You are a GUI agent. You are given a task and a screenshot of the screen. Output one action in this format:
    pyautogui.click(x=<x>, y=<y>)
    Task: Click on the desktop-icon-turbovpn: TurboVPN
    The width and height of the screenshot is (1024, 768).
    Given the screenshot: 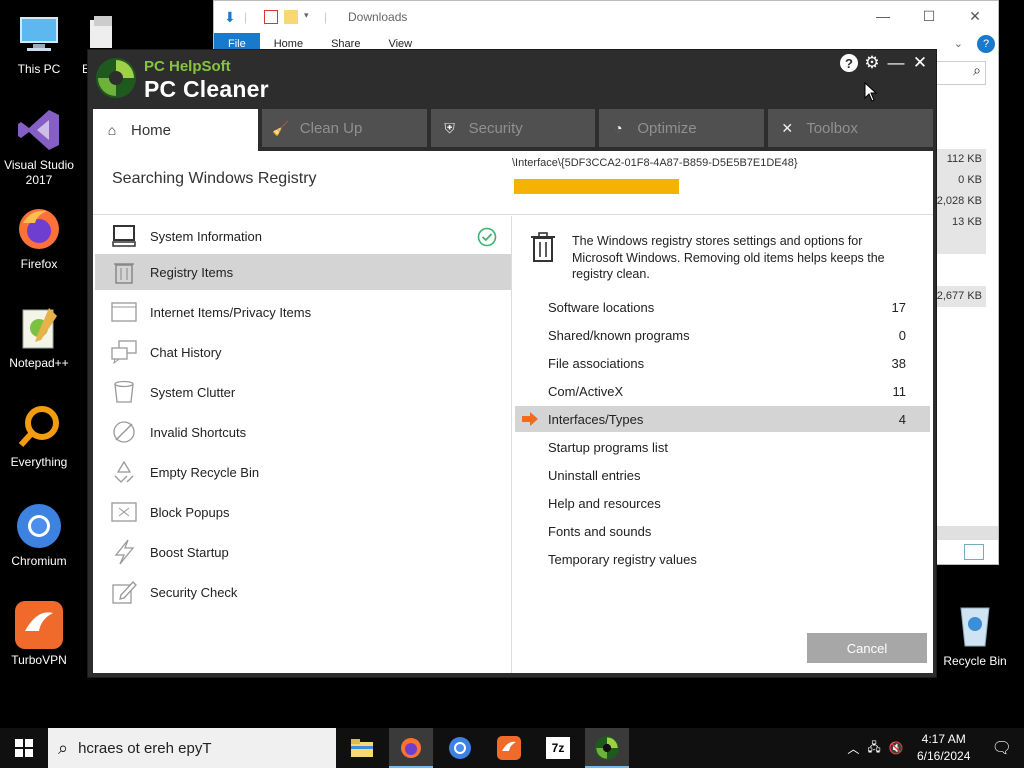 What is the action you would take?
    pyautogui.click(x=39, y=634)
    